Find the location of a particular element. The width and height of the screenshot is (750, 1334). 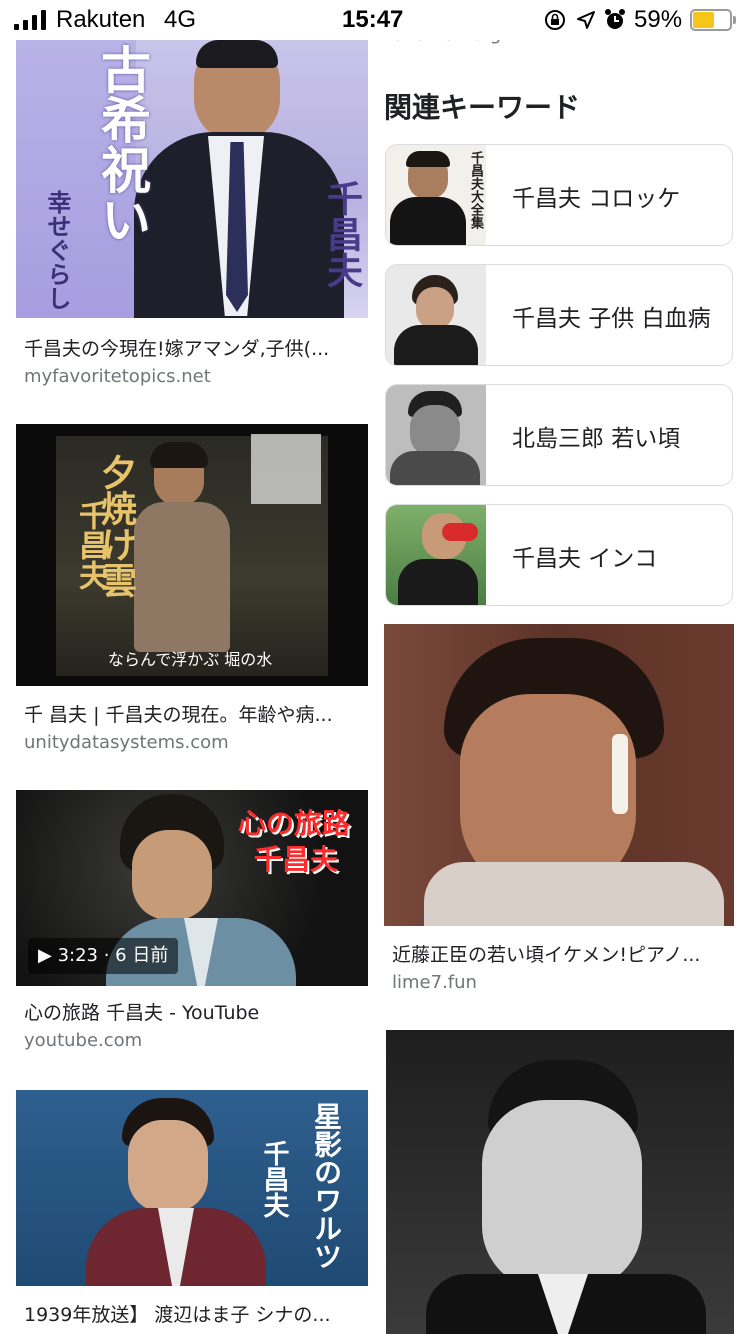

result-thumbnail: 心の旅路 千昌夫 ▶ 3:23 · 6 日前 is located at coordinates (192, 888).